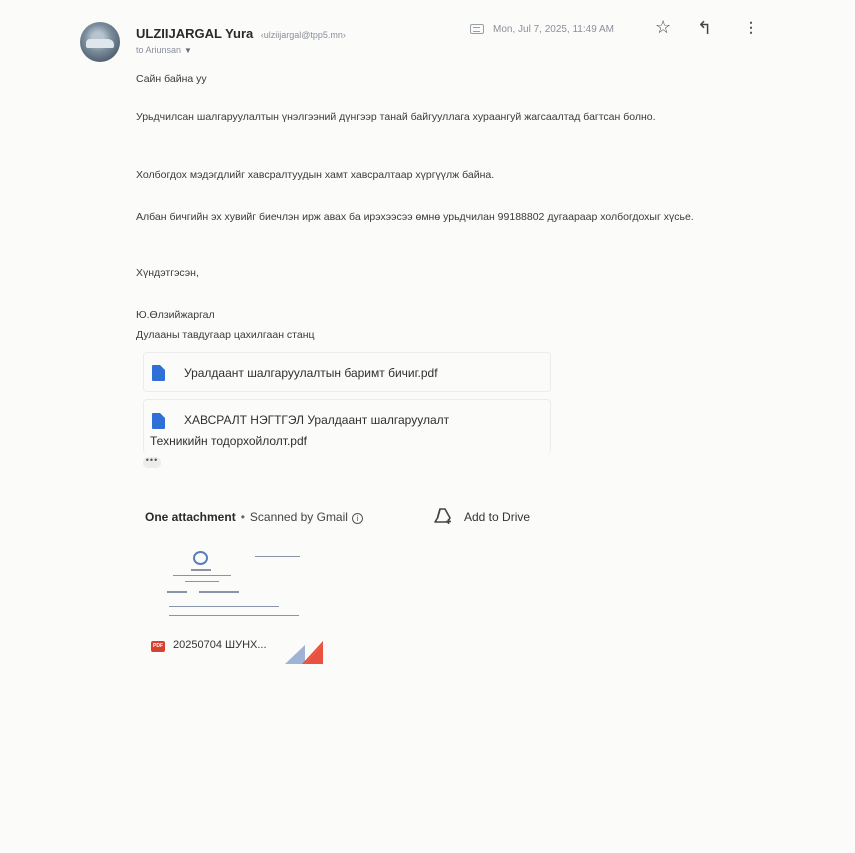 This screenshot has width=855, height=853. I want to click on signature-name: Ю.Өлзийжаргал, so click(175, 315).